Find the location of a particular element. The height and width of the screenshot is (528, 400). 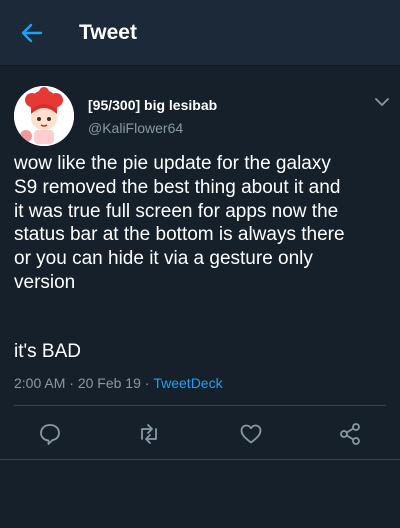

tweet-author: [95/300] big lesibab @KaliFlower64 is located at coordinates (200, 113).